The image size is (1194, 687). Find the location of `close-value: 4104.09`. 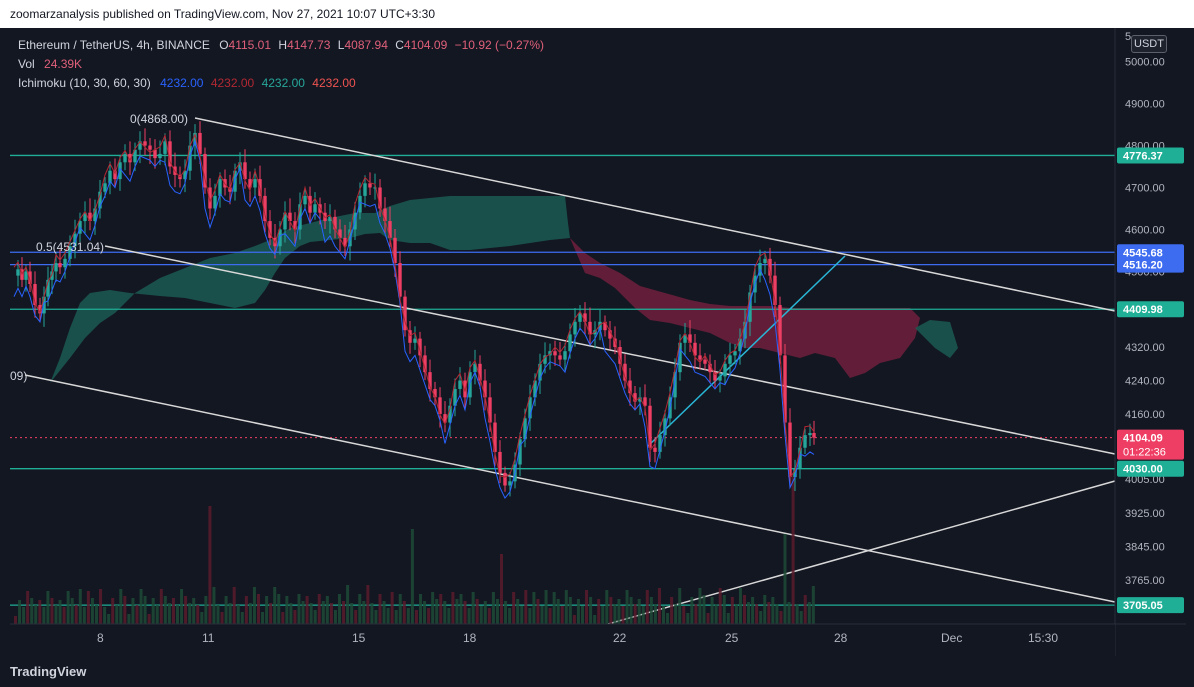

close-value: 4104.09 is located at coordinates (425, 45).